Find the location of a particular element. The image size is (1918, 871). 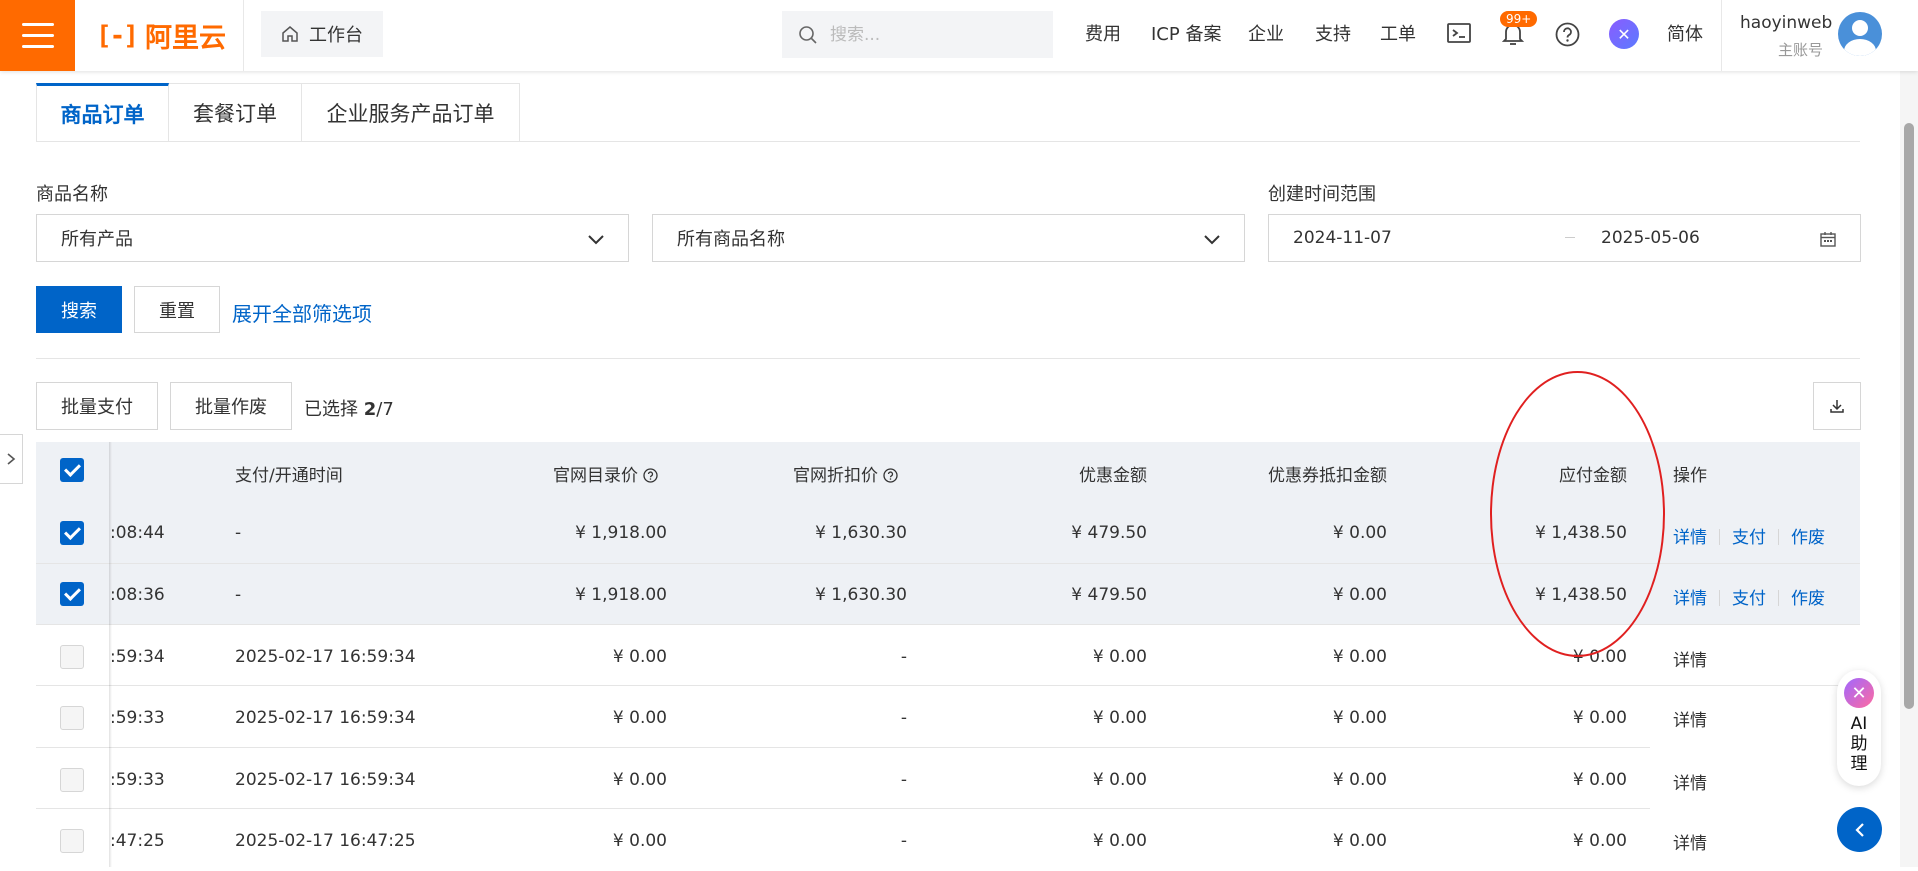

fixed-column-shadow is located at coordinates (110, 654).